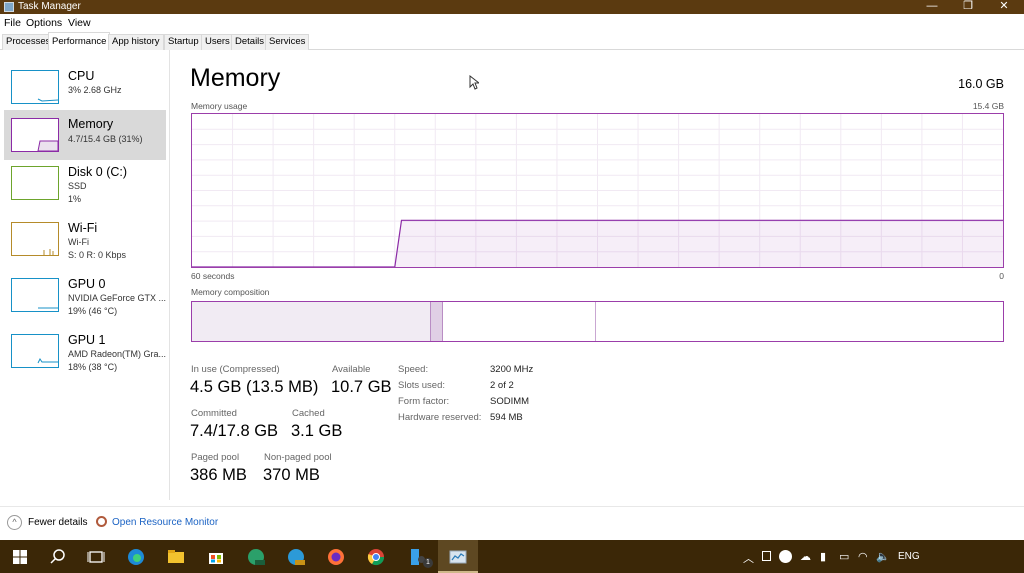 This screenshot has width=1024, height=573. What do you see at coordinates (83, 228) in the screenshot?
I see `sidebar-item-label: Wi-Fi` at bounding box center [83, 228].